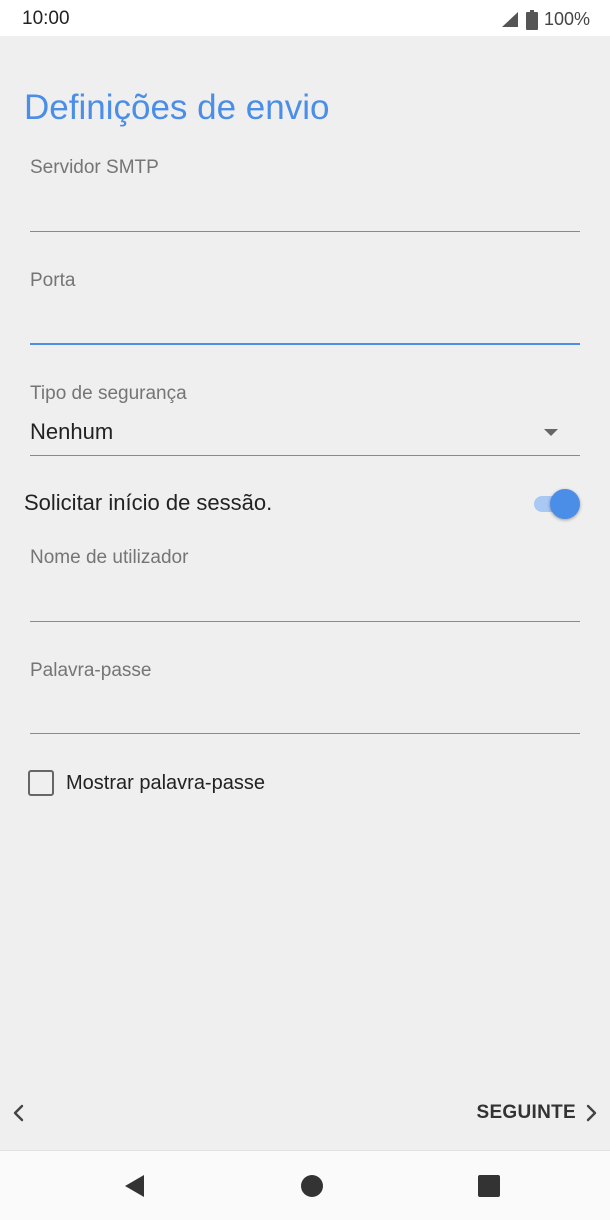 The image size is (610, 1220). What do you see at coordinates (109, 557) in the screenshot?
I see `username-label: Nome de utilizador` at bounding box center [109, 557].